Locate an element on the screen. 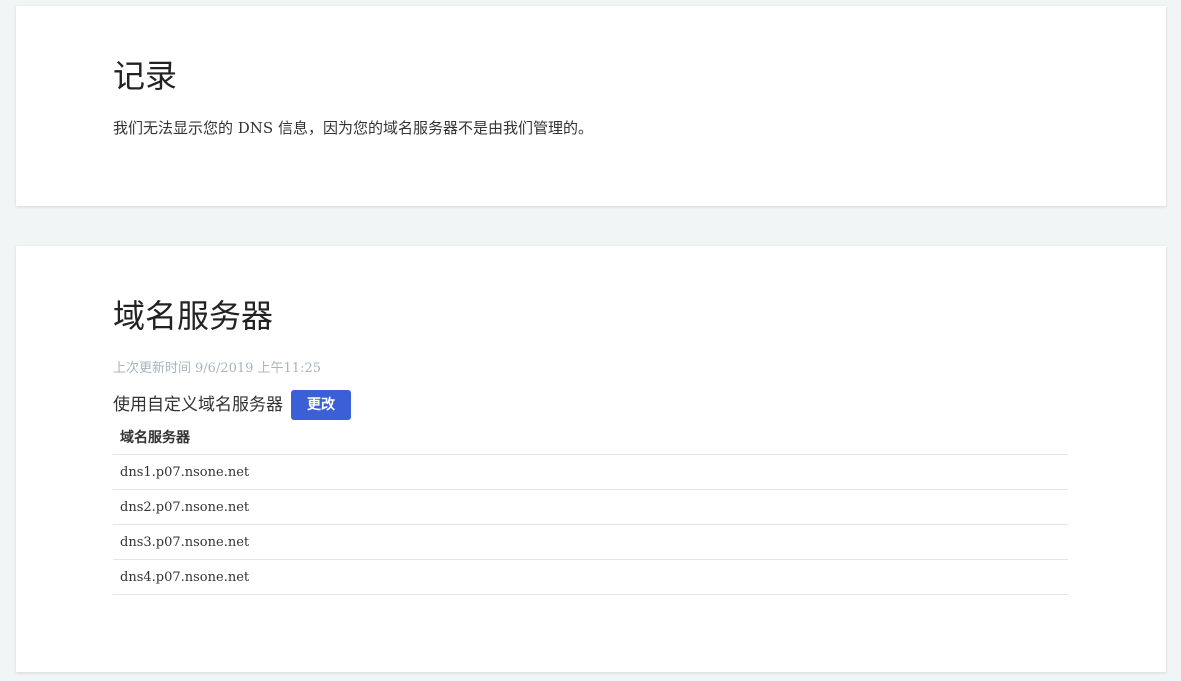  records-title: 记录 is located at coordinates (145, 76).